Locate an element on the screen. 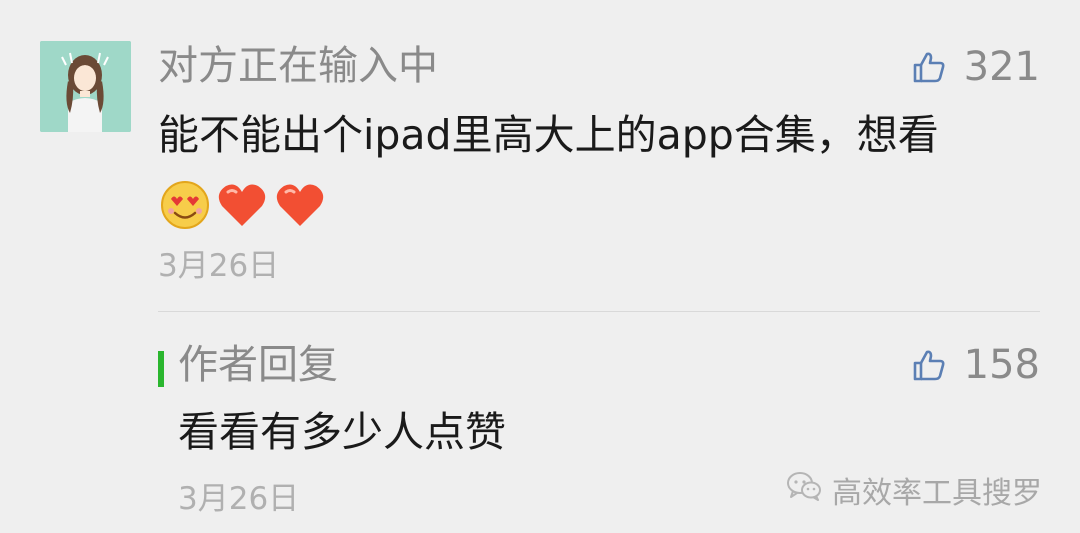 Image resolution: width=1080 pixels, height=533 pixels. comment-like-count: 321 is located at coordinates (1001, 67).